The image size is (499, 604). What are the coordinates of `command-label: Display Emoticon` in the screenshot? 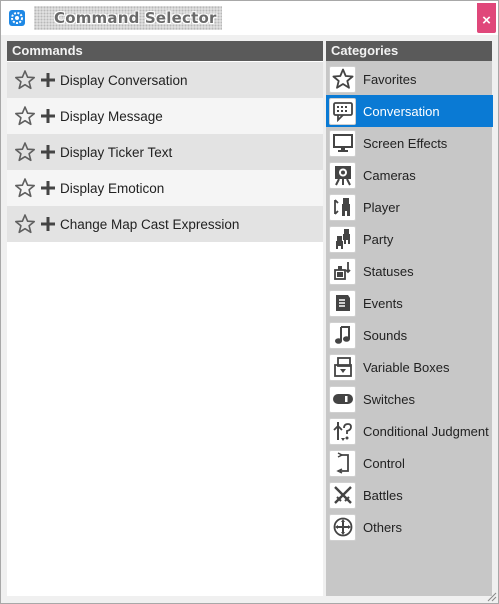 It's located at (112, 188).